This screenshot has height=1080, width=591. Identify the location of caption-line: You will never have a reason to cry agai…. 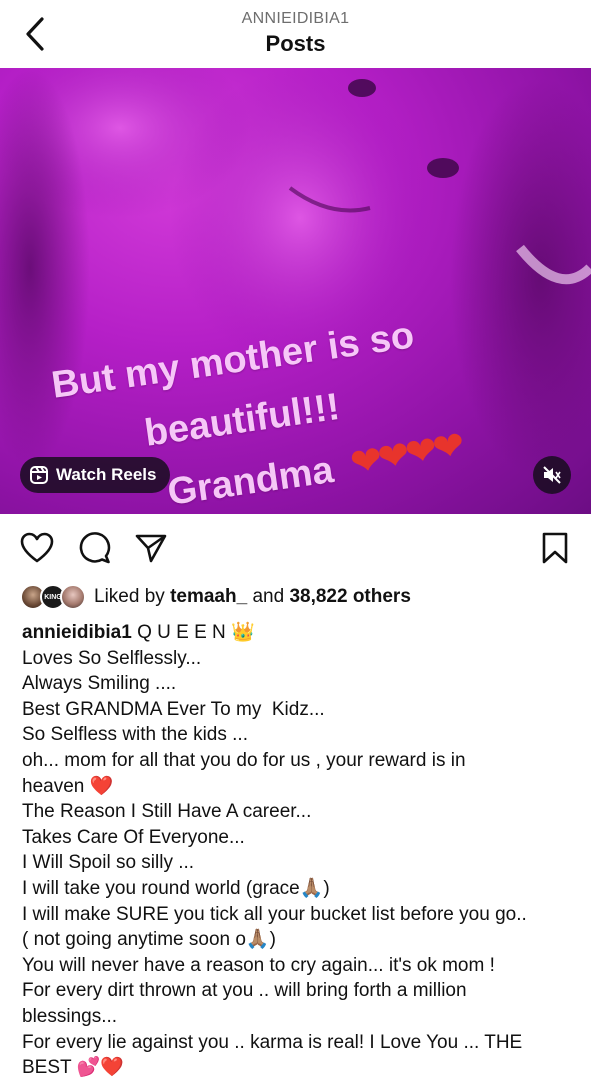
(258, 965).